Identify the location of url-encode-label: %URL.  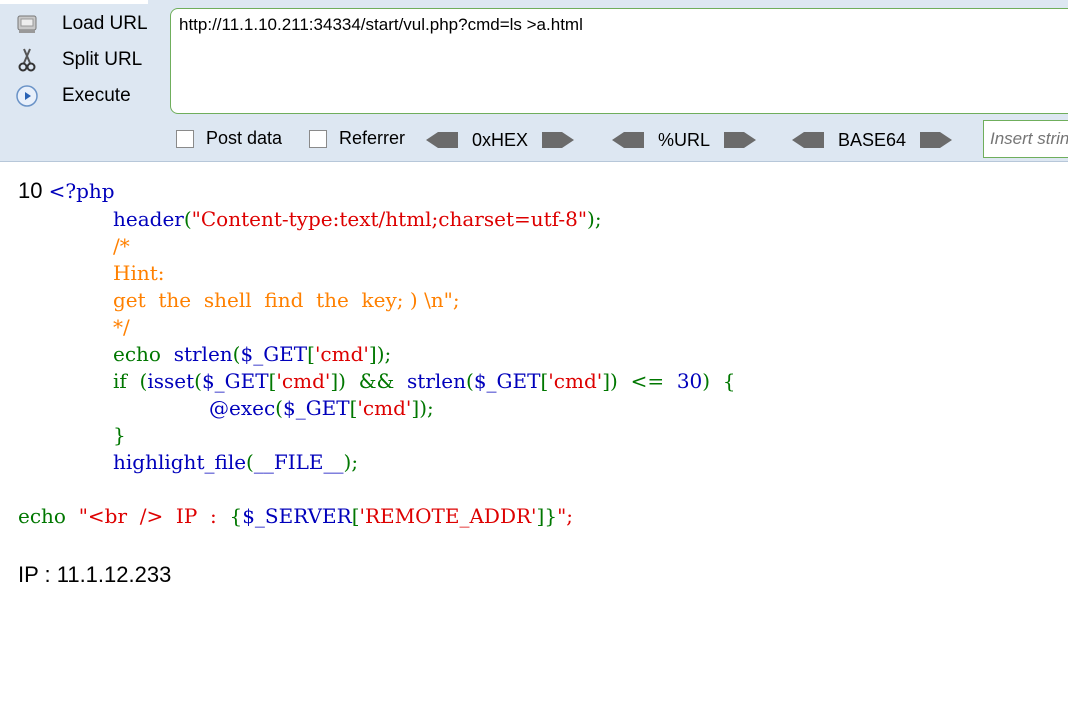
(684, 139).